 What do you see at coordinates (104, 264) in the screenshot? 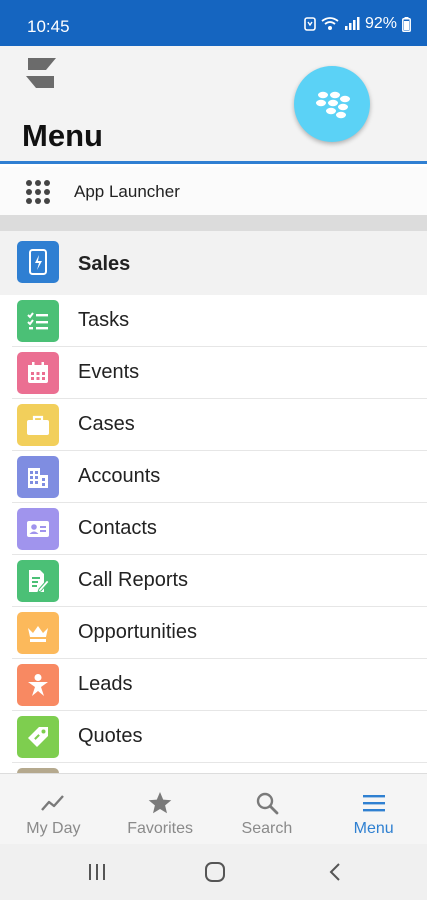
I see `section-label-sales: Sales` at bounding box center [104, 264].